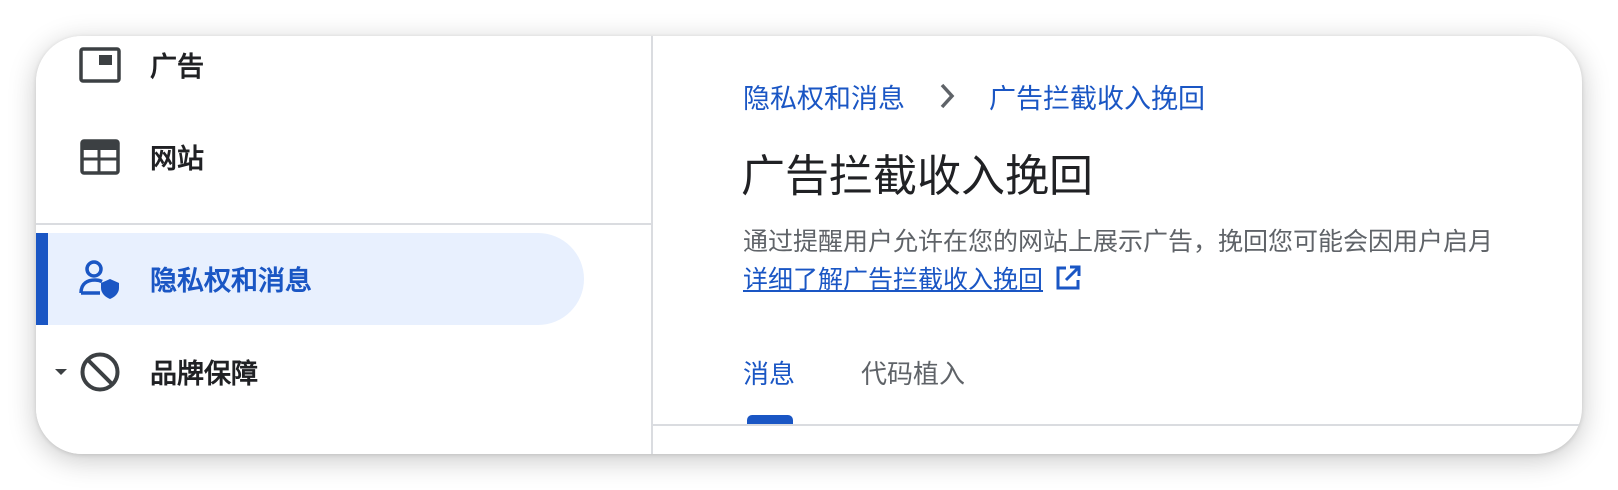 This screenshot has width=1618, height=490. Describe the element at coordinates (1068, 278) in the screenshot. I see `open-in-new-icon` at that location.